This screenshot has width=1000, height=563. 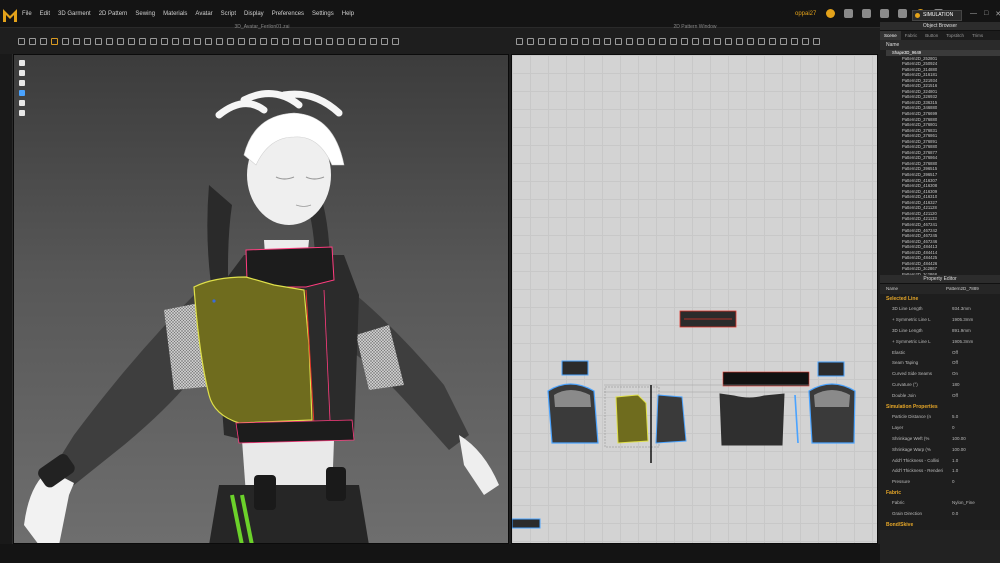 What do you see at coordinates (329, 41) in the screenshot?
I see `lock-tool-icon` at bounding box center [329, 41].